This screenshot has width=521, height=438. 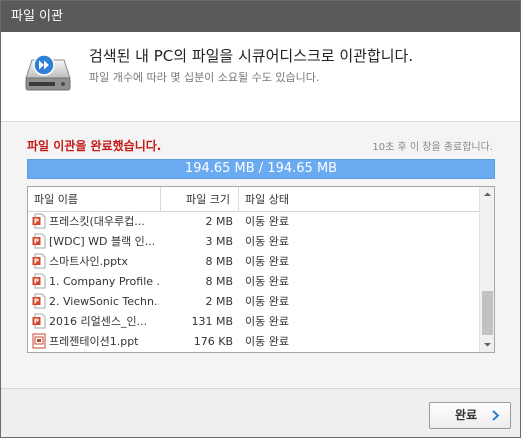 I want to click on done-button: 완료, so click(x=470, y=415).